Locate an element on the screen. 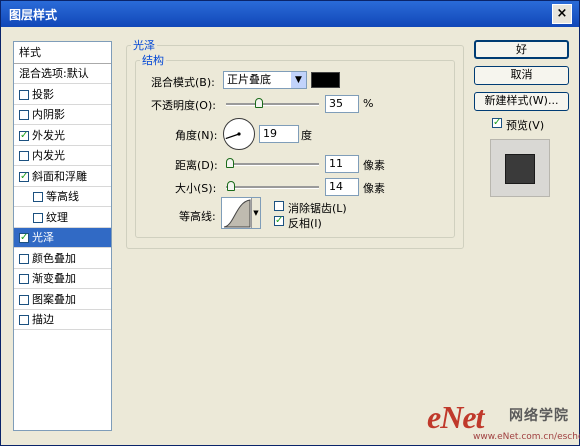 The width and height of the screenshot is (580, 447). distance-label: 距离(D): is located at coordinates (196, 165).